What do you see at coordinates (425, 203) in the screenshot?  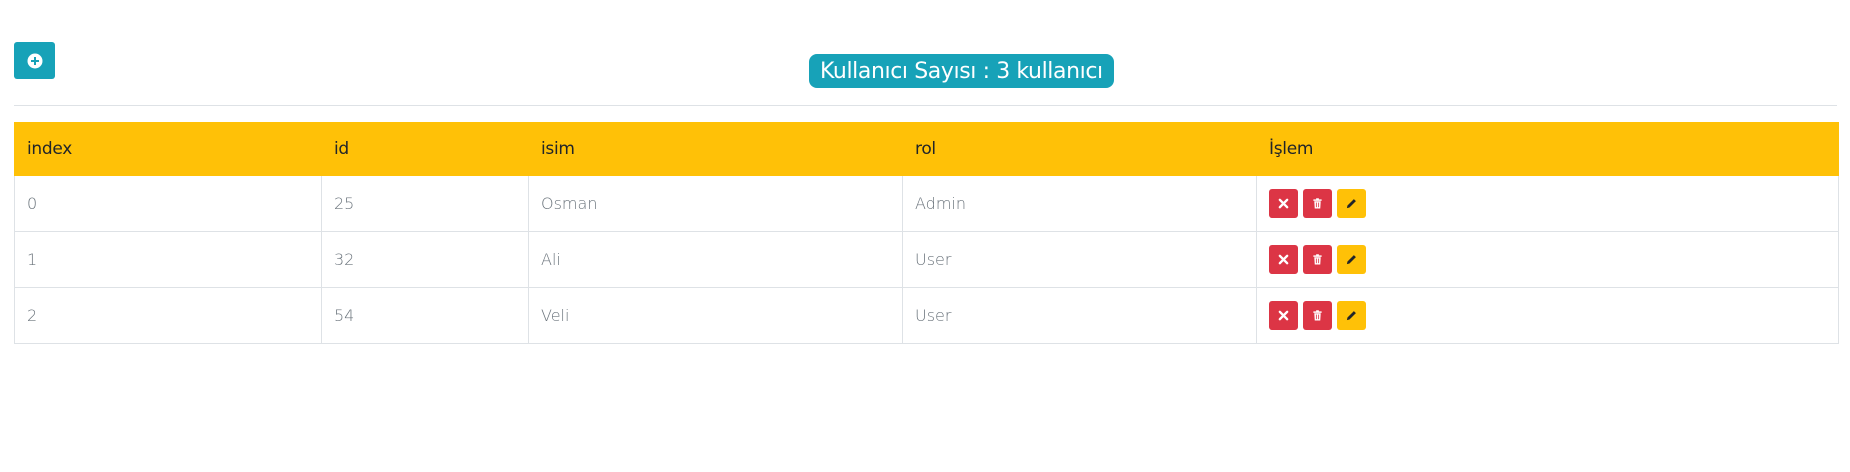 I see `cell-id: 25` at bounding box center [425, 203].